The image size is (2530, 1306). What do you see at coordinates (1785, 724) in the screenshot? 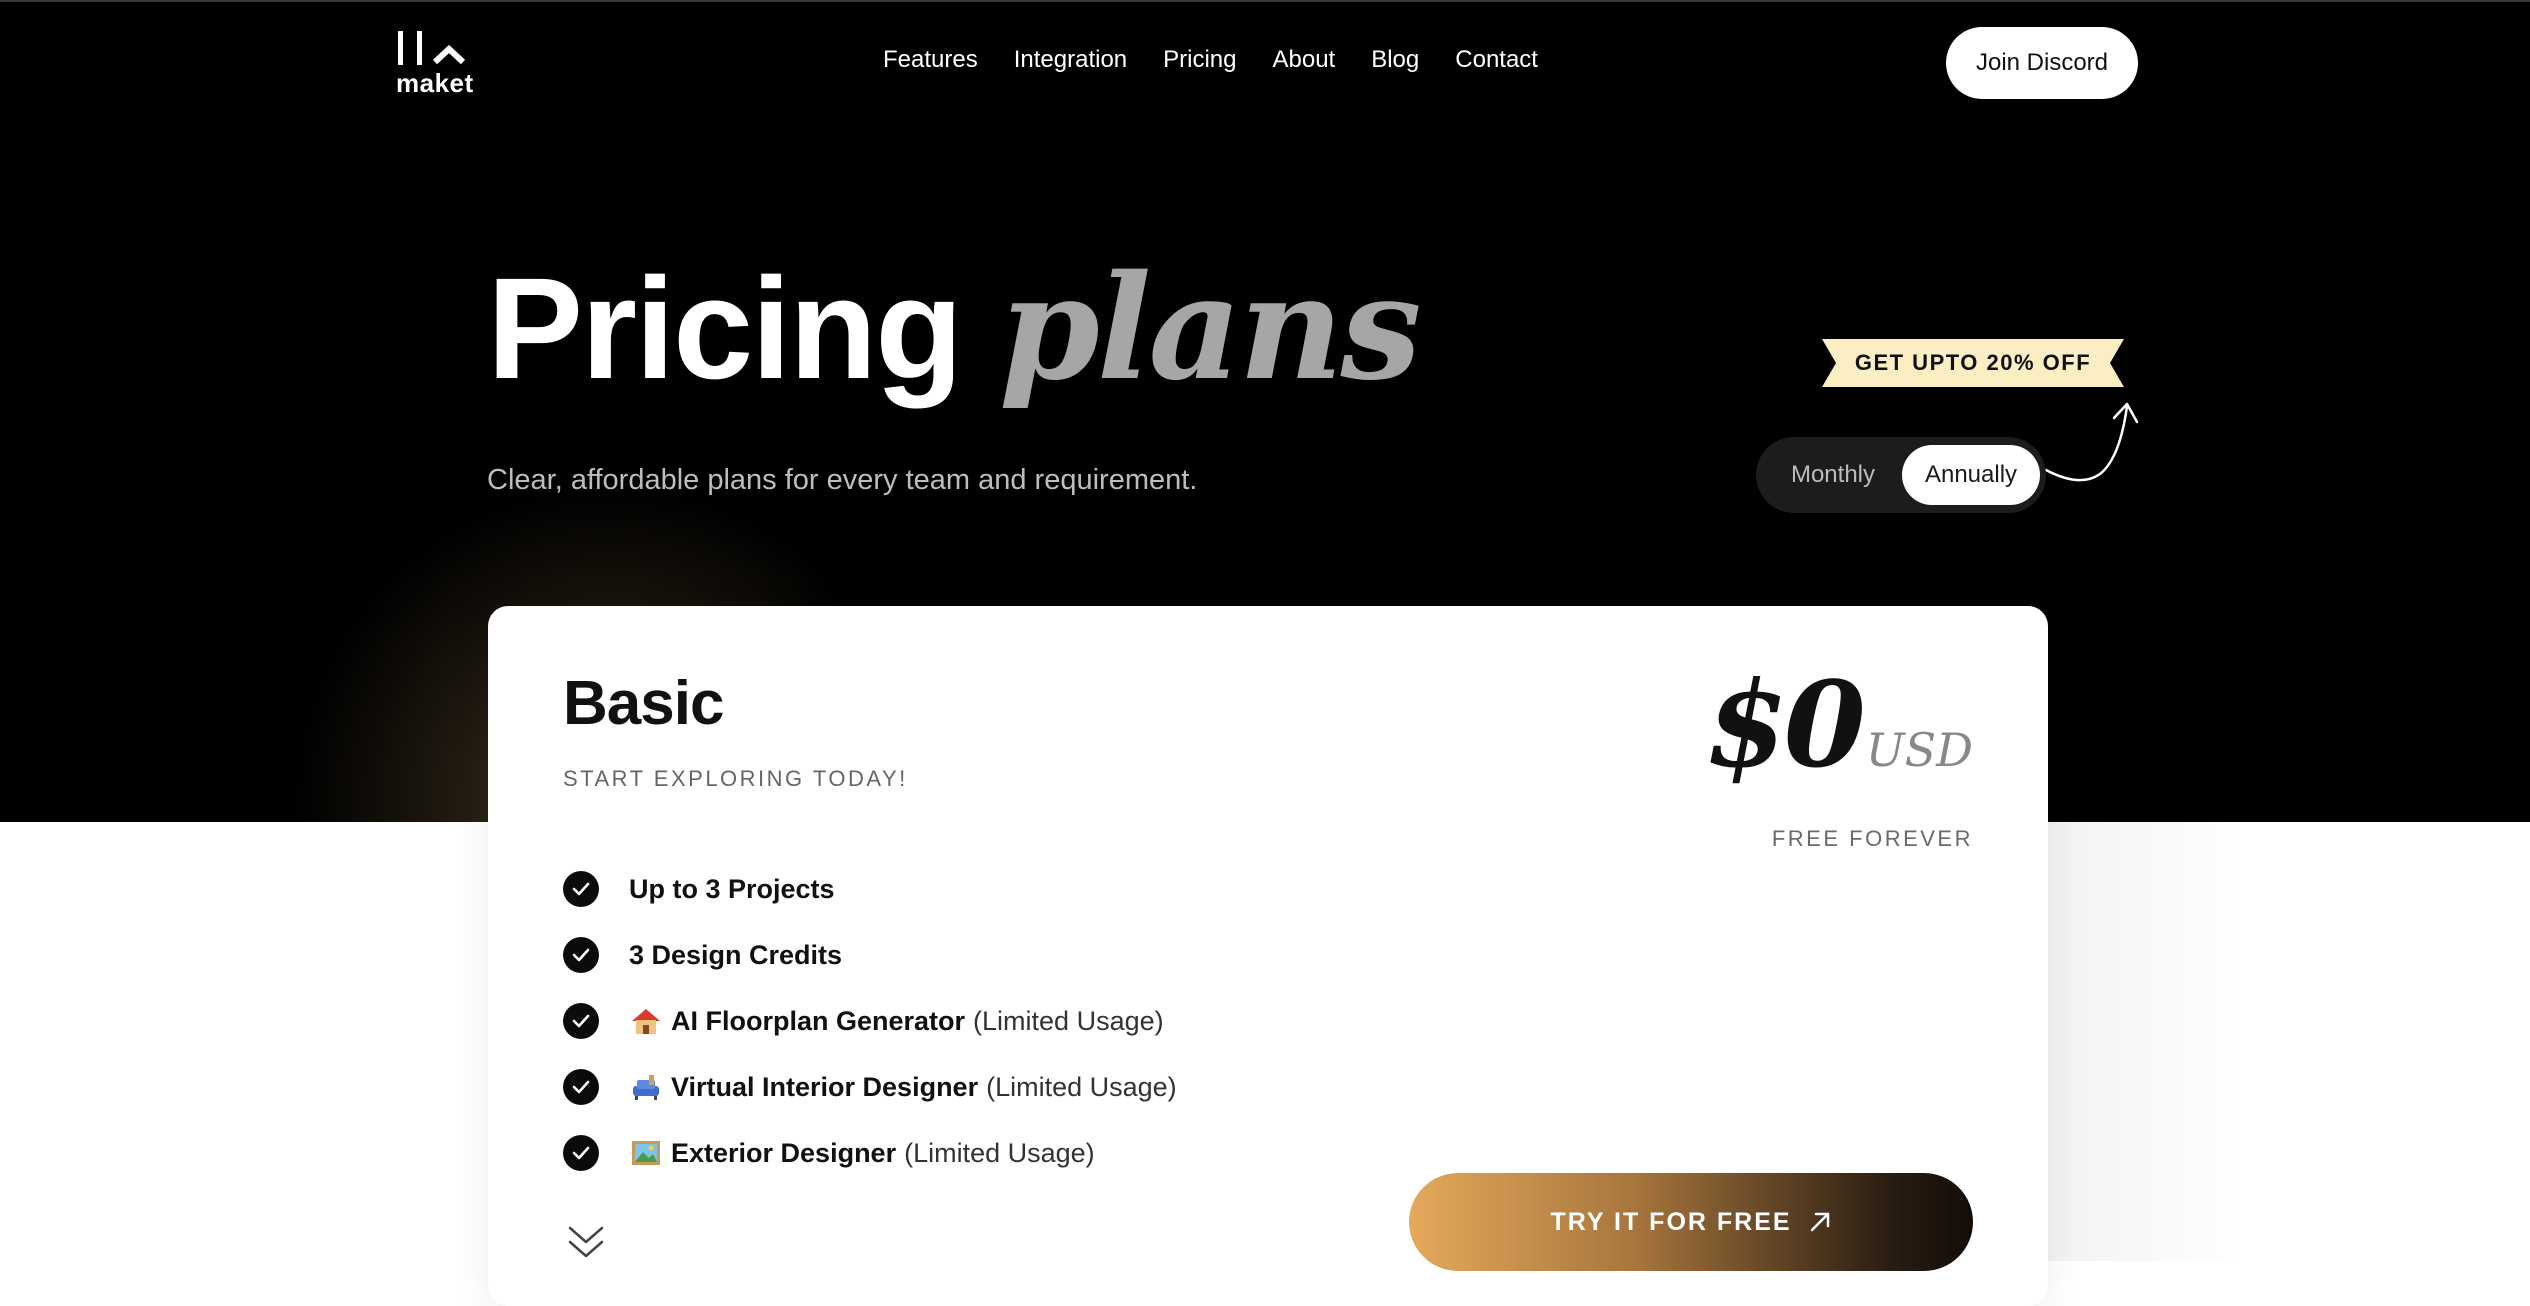
I see `price-amount: $0` at bounding box center [1785, 724].